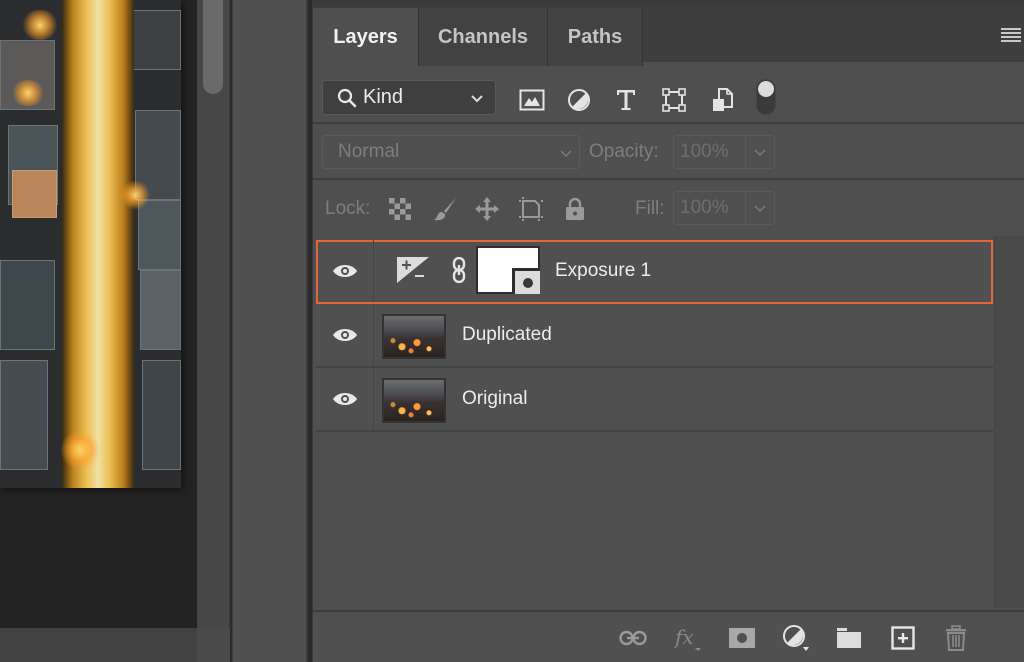 The height and width of the screenshot is (662, 1024). I want to click on blend-mode-row: Normal Opacity: 100%, so click(668, 152).